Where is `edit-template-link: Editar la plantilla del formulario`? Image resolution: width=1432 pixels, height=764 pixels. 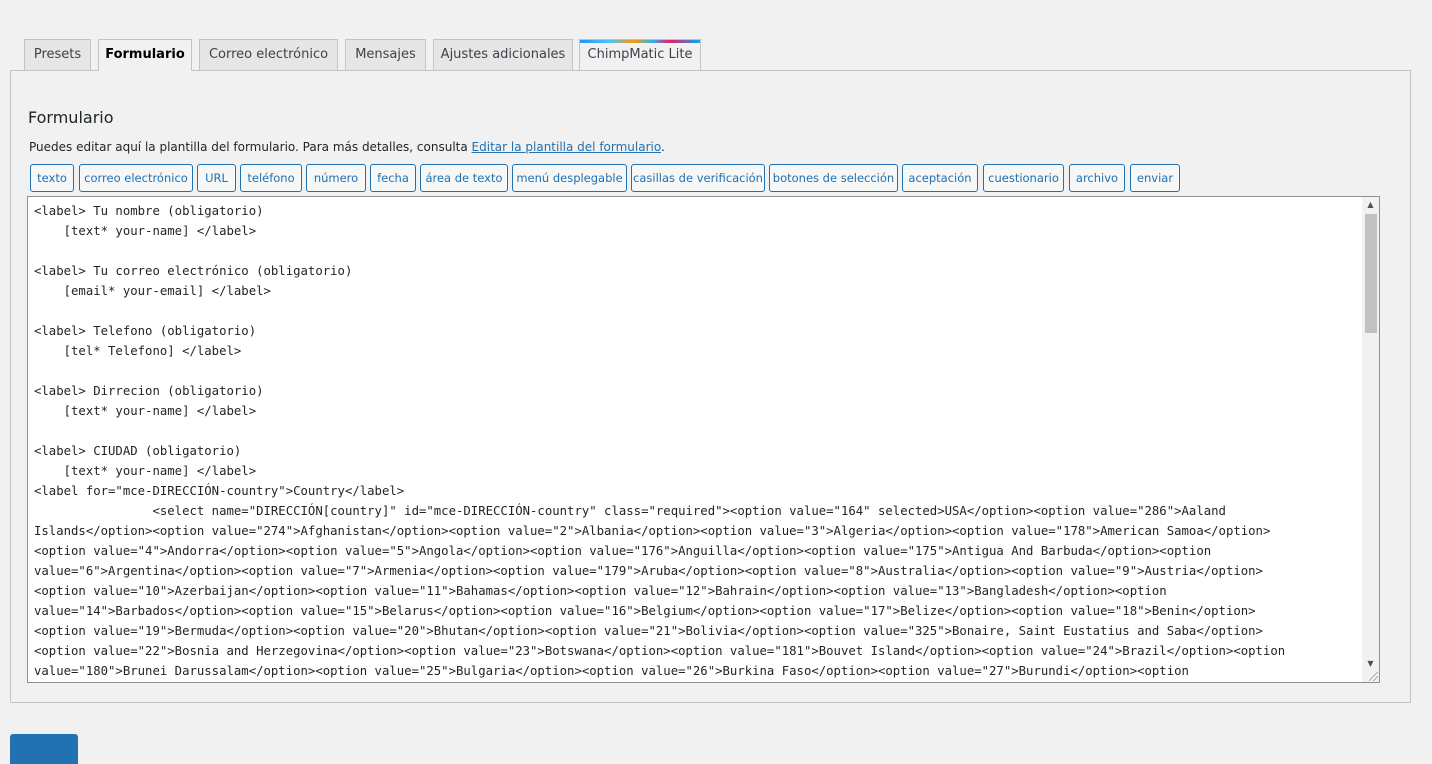 edit-template-link: Editar la plantilla del formulario is located at coordinates (566, 147).